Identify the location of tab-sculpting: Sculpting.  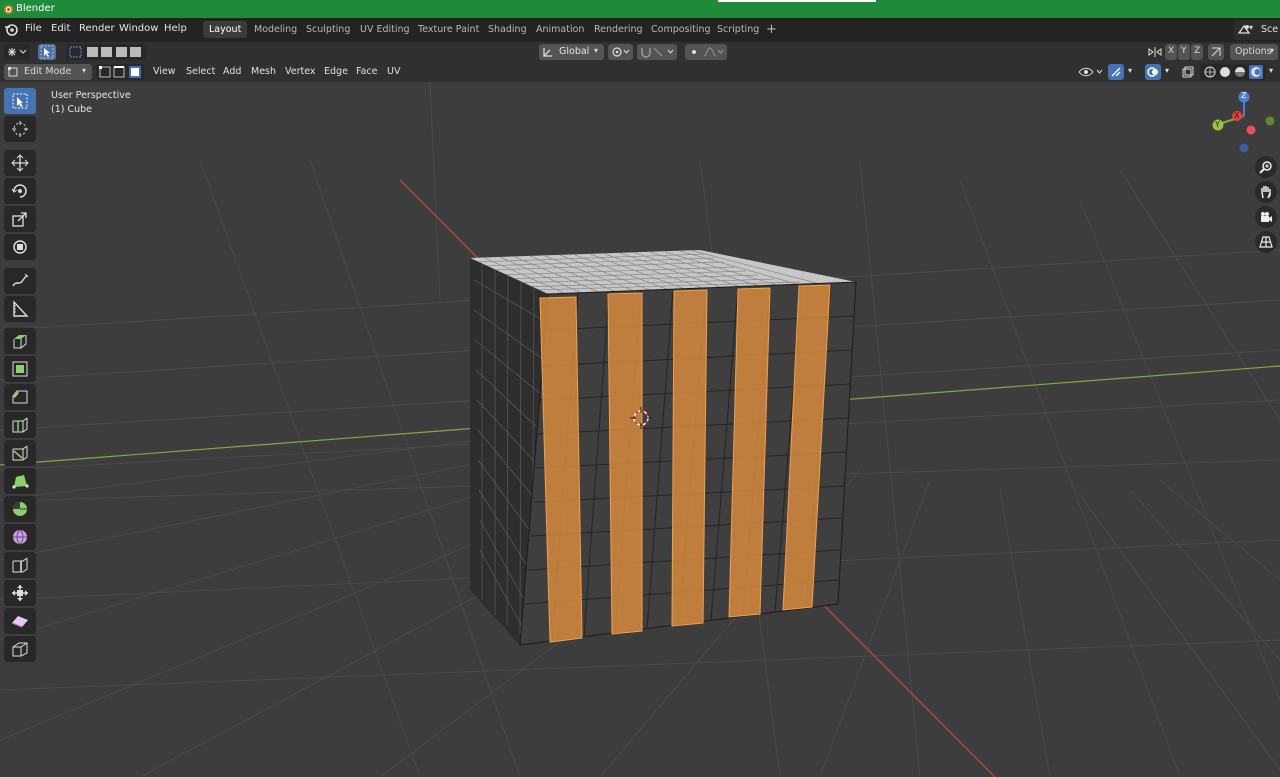
(328, 29).